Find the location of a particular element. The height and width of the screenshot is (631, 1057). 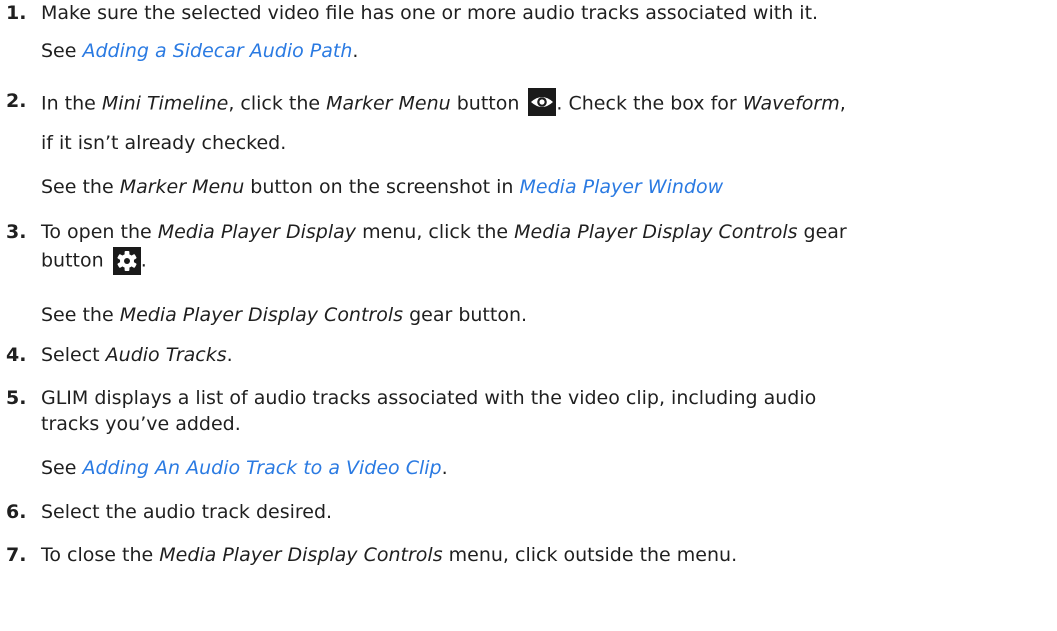

eye-icon is located at coordinates (542, 102).